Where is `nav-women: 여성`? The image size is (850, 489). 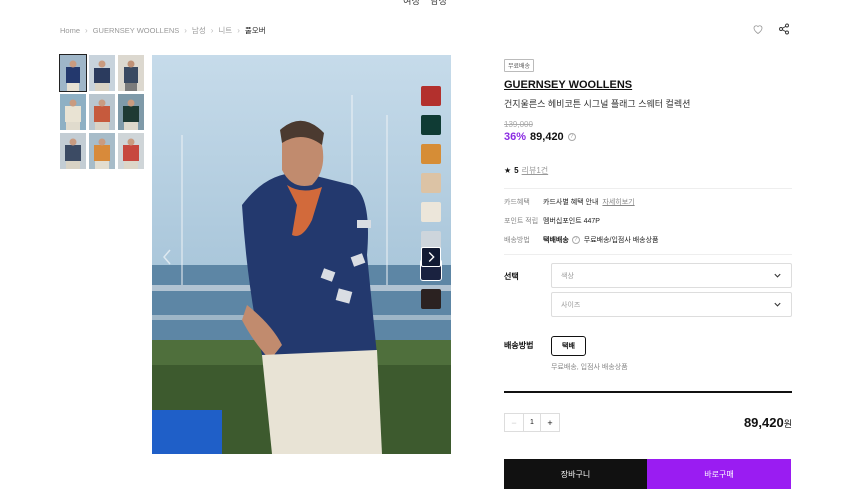
nav-women: 여성 is located at coordinates (411, 3).